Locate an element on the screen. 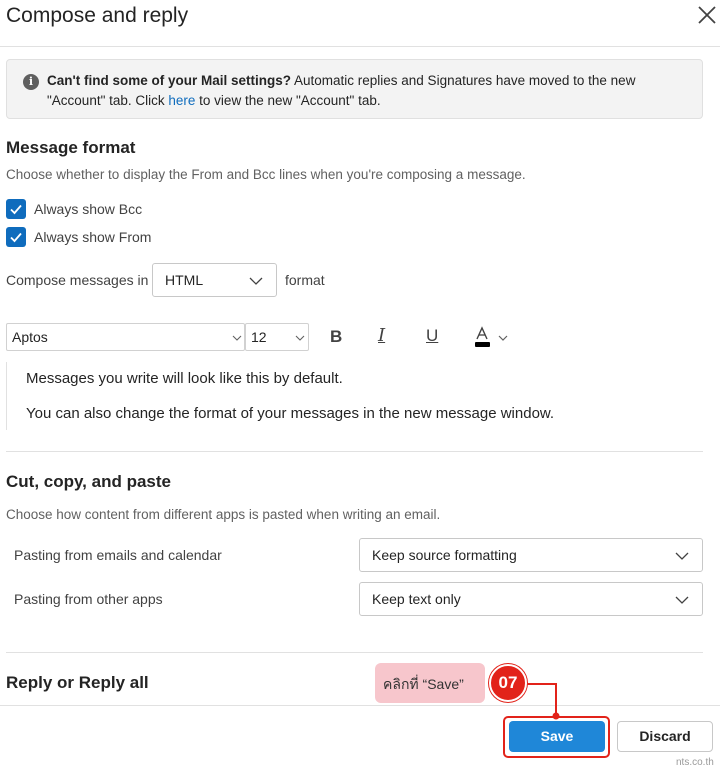  paste-emails-label: Pasting from emails and calendar is located at coordinates (118, 555).